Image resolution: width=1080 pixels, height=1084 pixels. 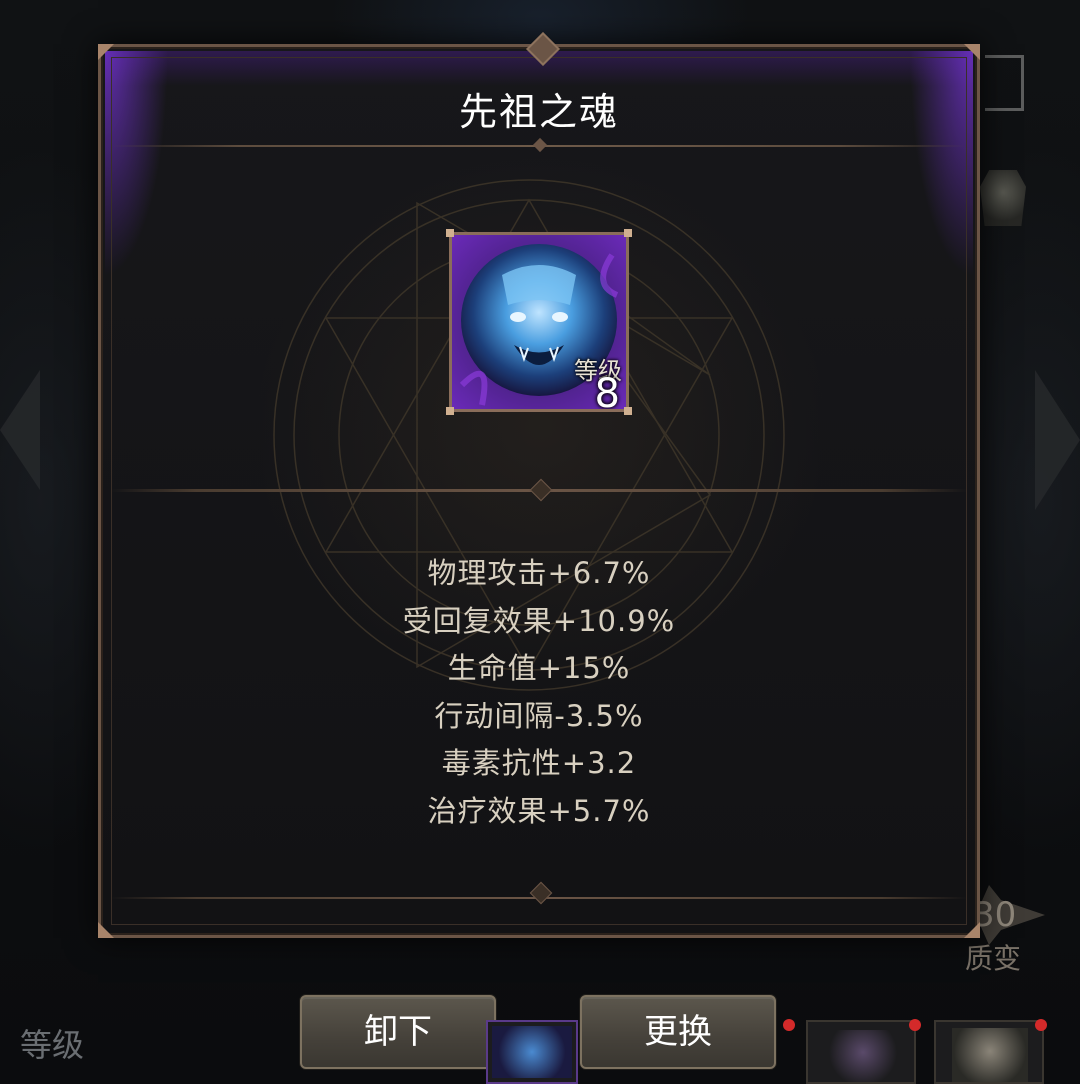 I want to click on item-level-value: 8, so click(x=607, y=391).